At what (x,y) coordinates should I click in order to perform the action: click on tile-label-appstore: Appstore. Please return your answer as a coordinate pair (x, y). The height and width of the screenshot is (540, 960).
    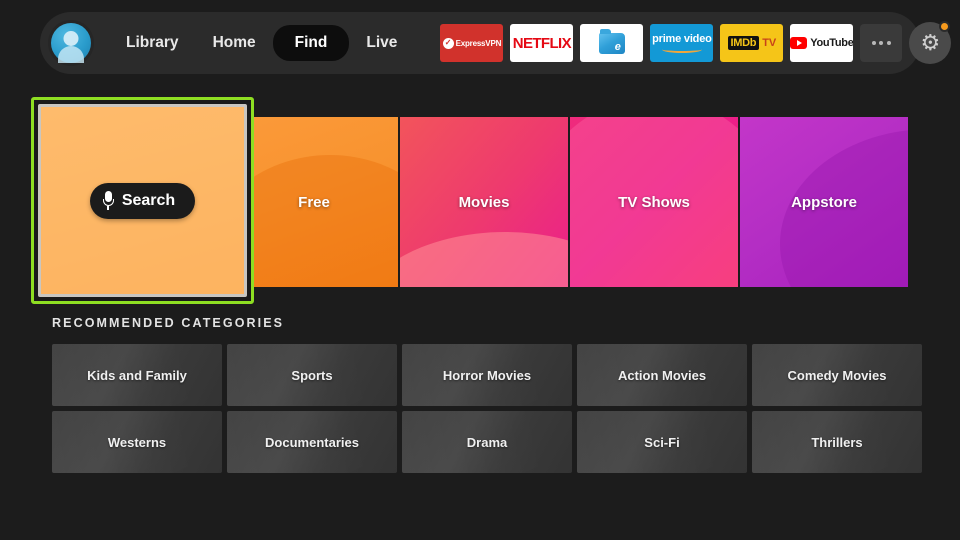
    Looking at the image, I should click on (824, 202).